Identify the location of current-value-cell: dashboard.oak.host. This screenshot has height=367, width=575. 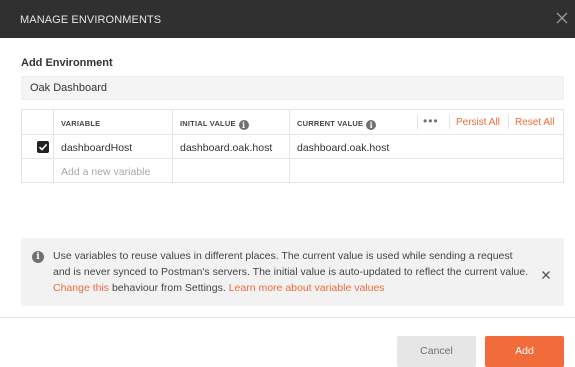
(353, 146).